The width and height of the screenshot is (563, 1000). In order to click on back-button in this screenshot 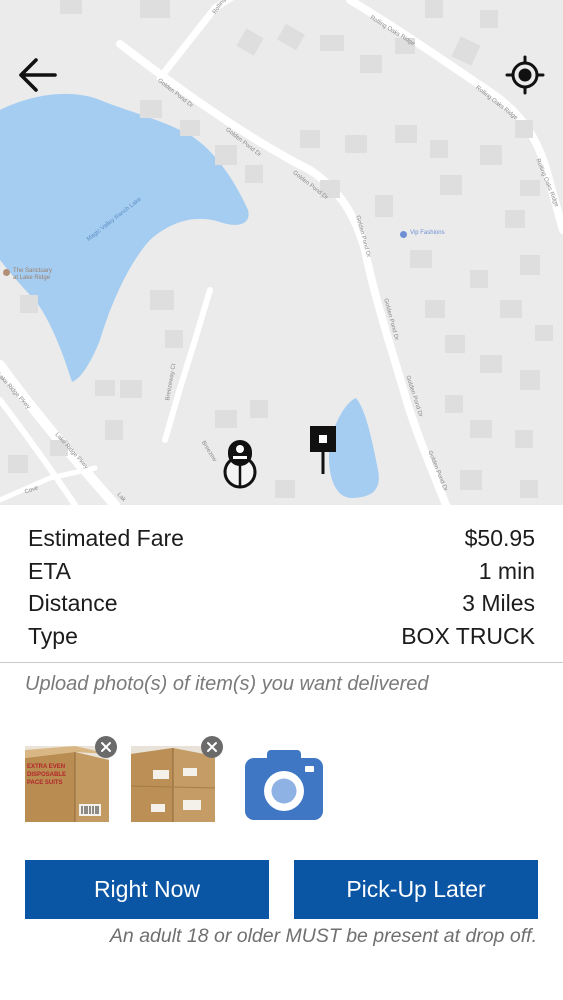, I will do `click(37, 75)`.